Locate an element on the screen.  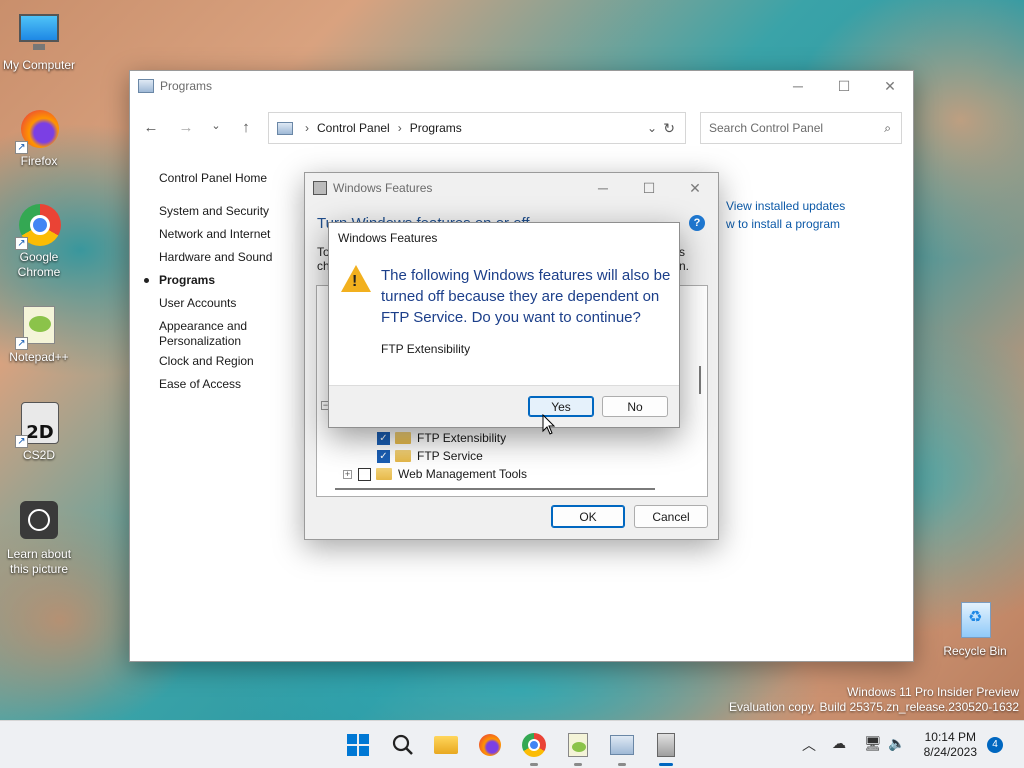
start-button is located at coordinates (358, 745).